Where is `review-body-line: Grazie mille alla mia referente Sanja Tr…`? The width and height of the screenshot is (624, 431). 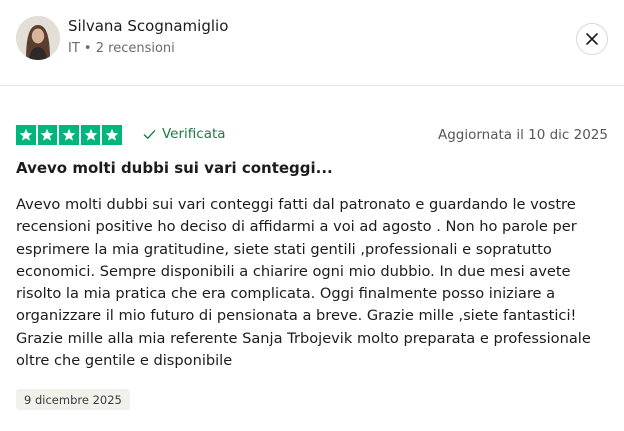 review-body-line: Grazie mille alla mia referente Sanja Tr… is located at coordinates (303, 338).